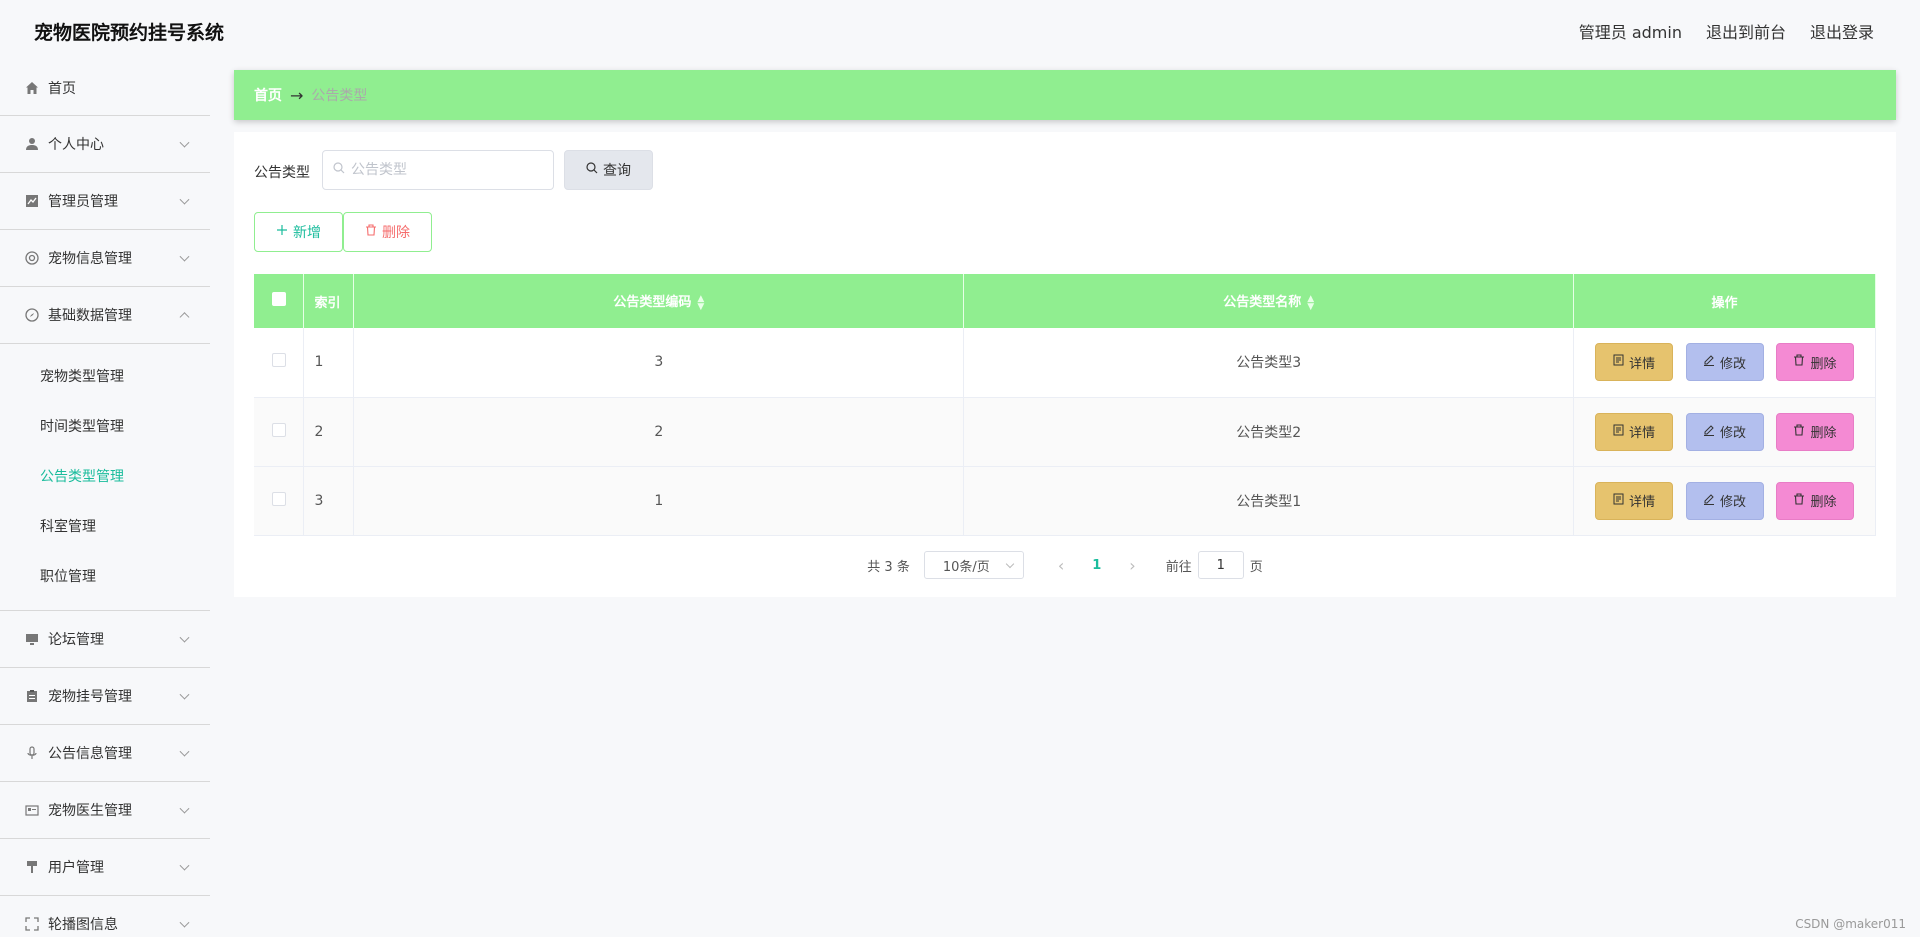 This screenshot has width=1920, height=937. I want to click on cell-name: 公告类型3, so click(1269, 363).